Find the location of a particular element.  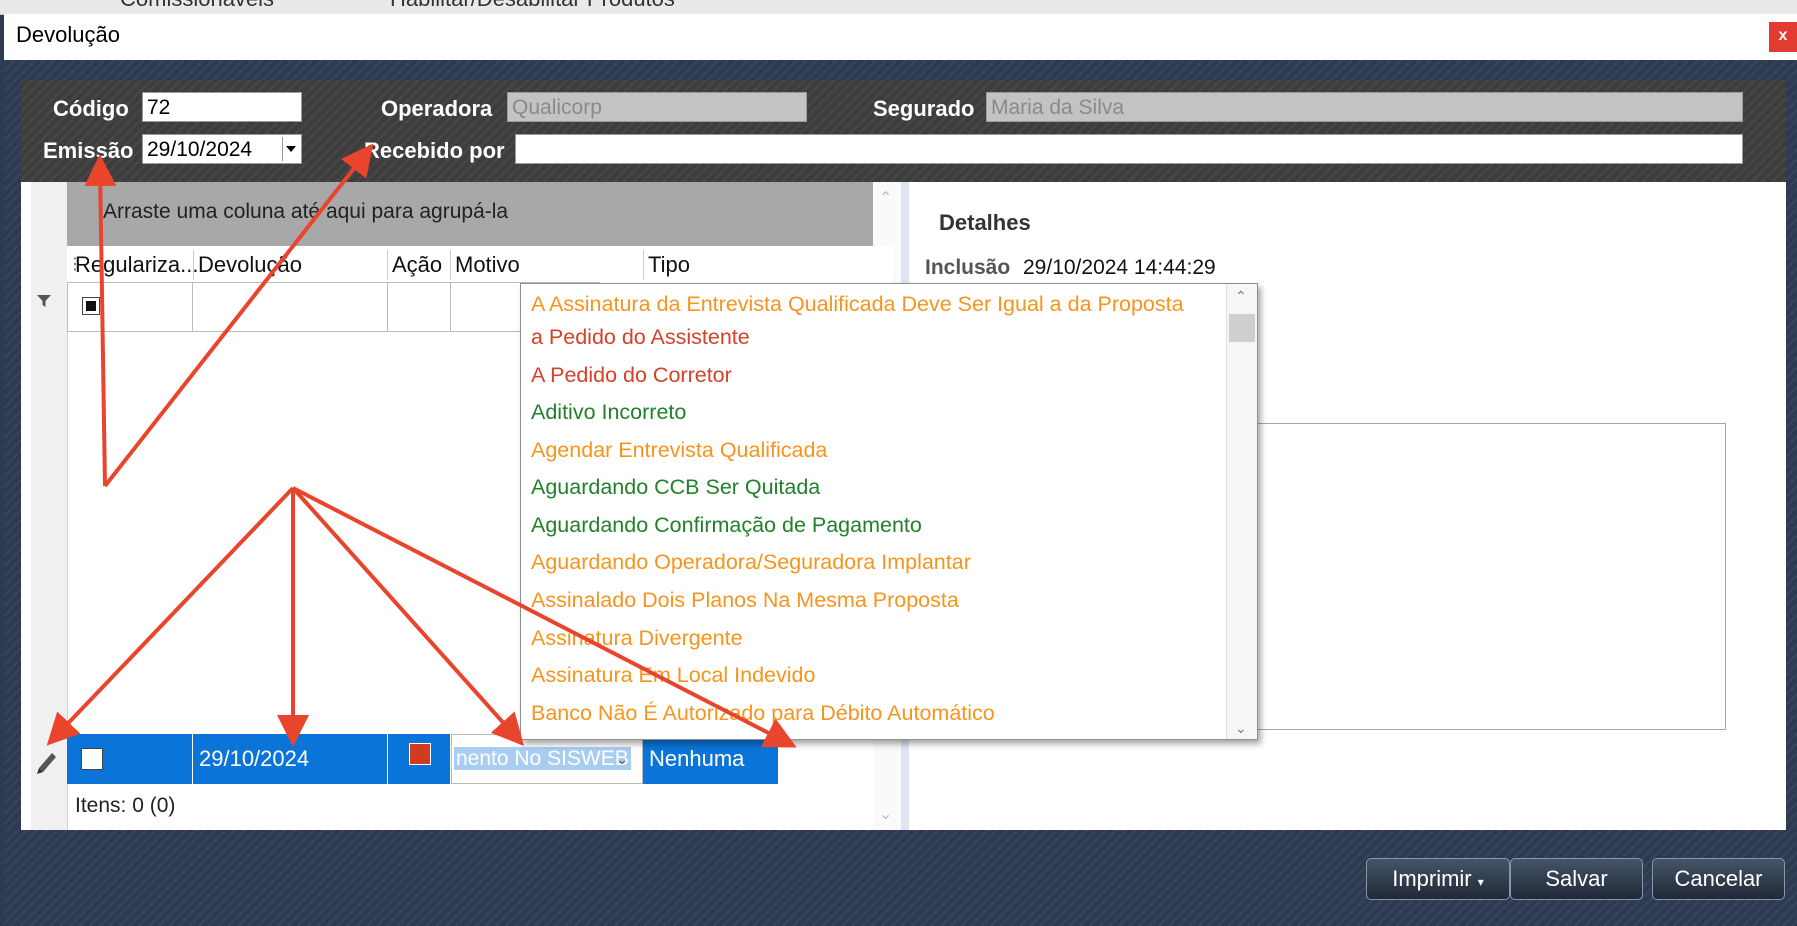

imprimir-button: Imprimir ▾ is located at coordinates (1438, 879).